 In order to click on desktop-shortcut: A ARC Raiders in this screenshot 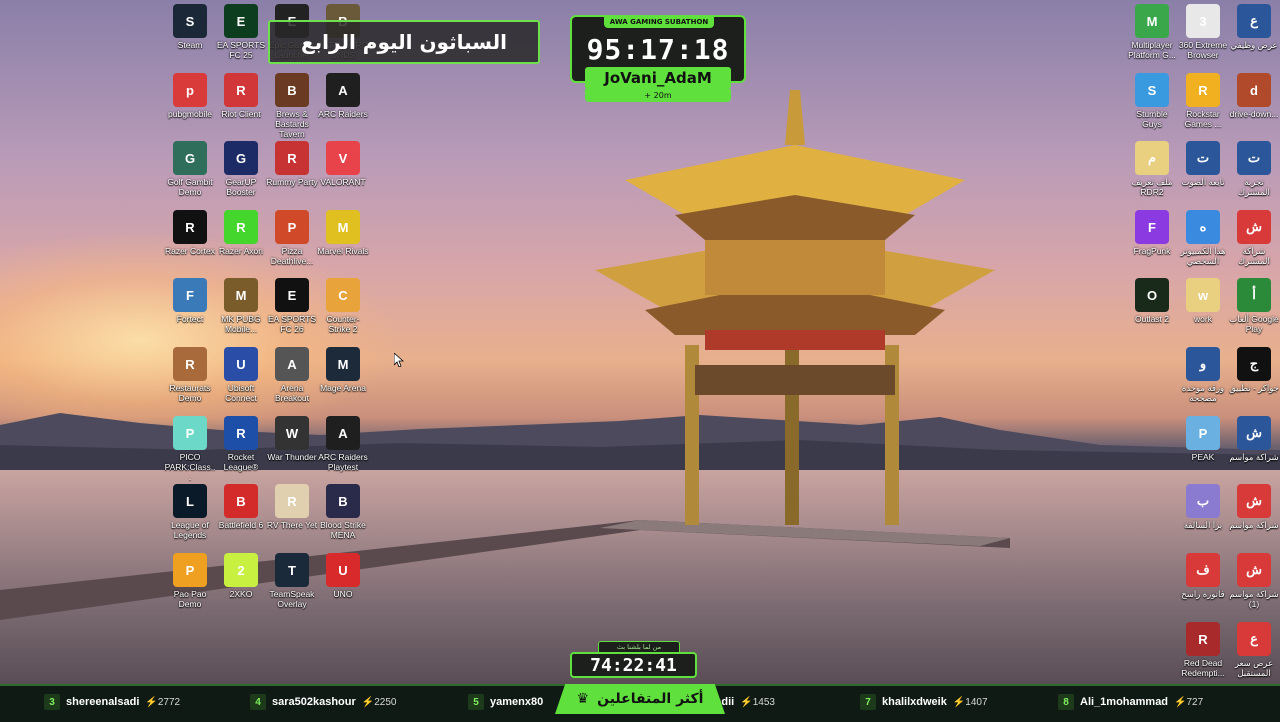, I will do `click(343, 96)`.